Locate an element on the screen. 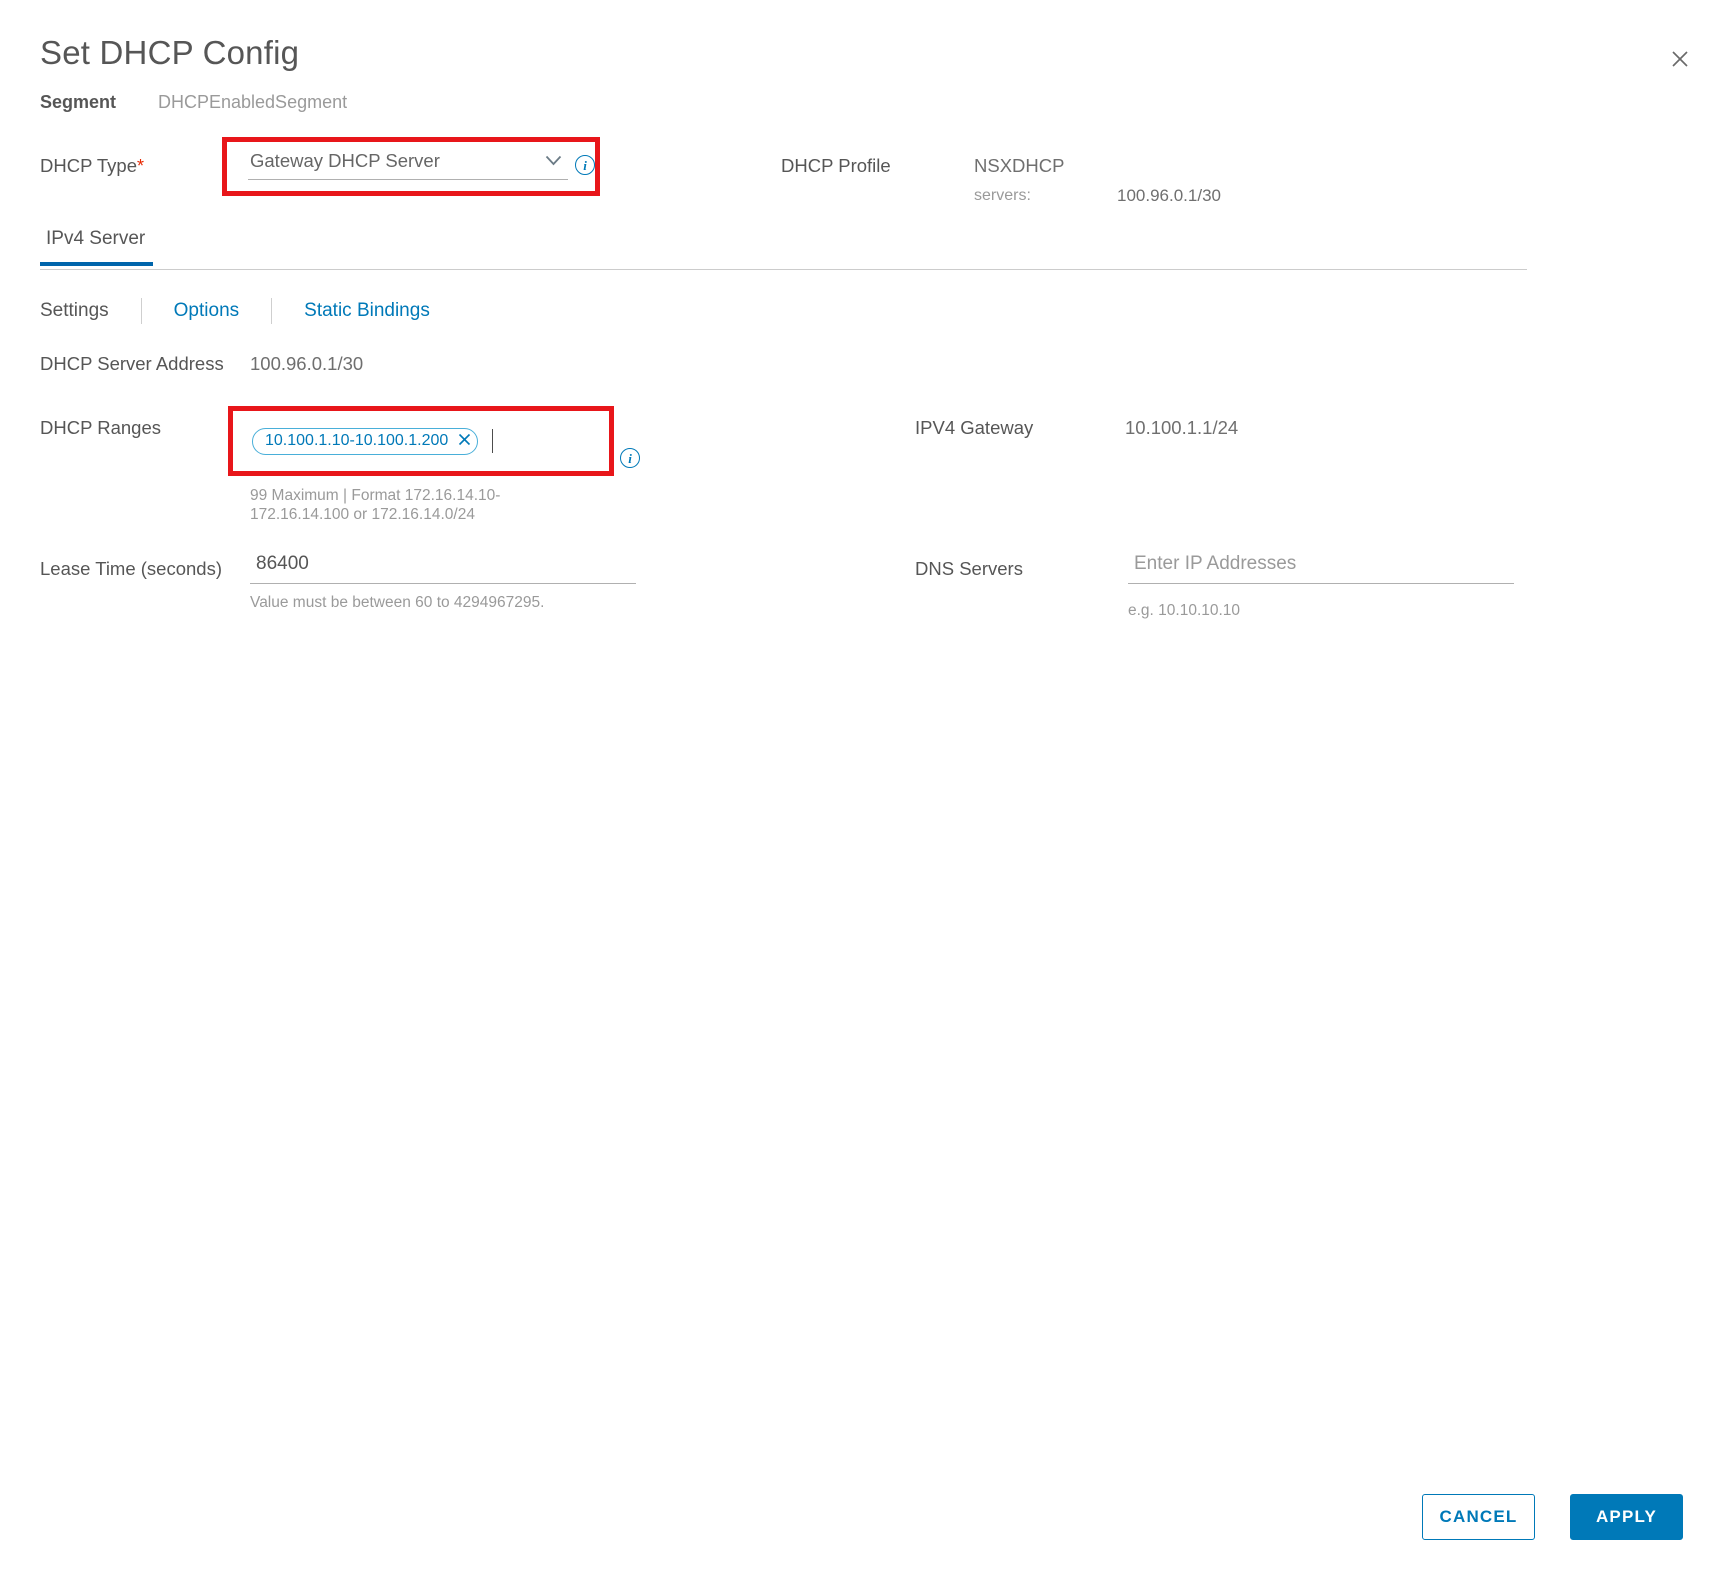  chevron-down-icon is located at coordinates (553, 161).